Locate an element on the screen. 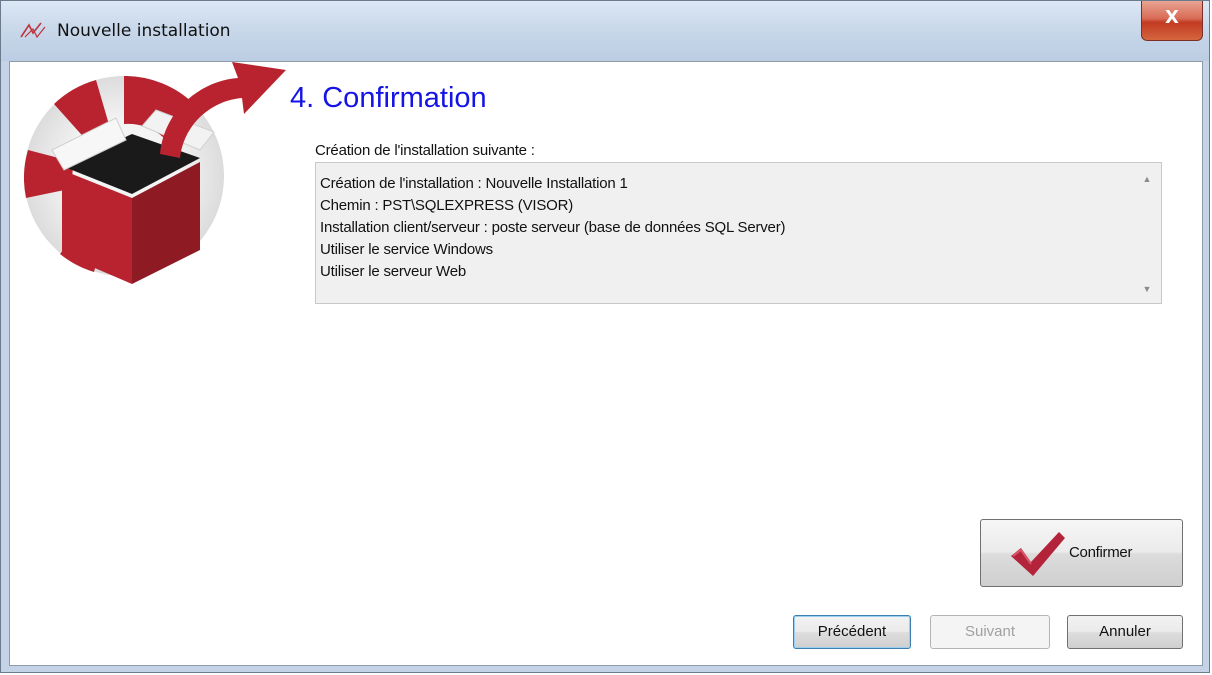  step-title: 4. Confirmation is located at coordinates (388, 98).